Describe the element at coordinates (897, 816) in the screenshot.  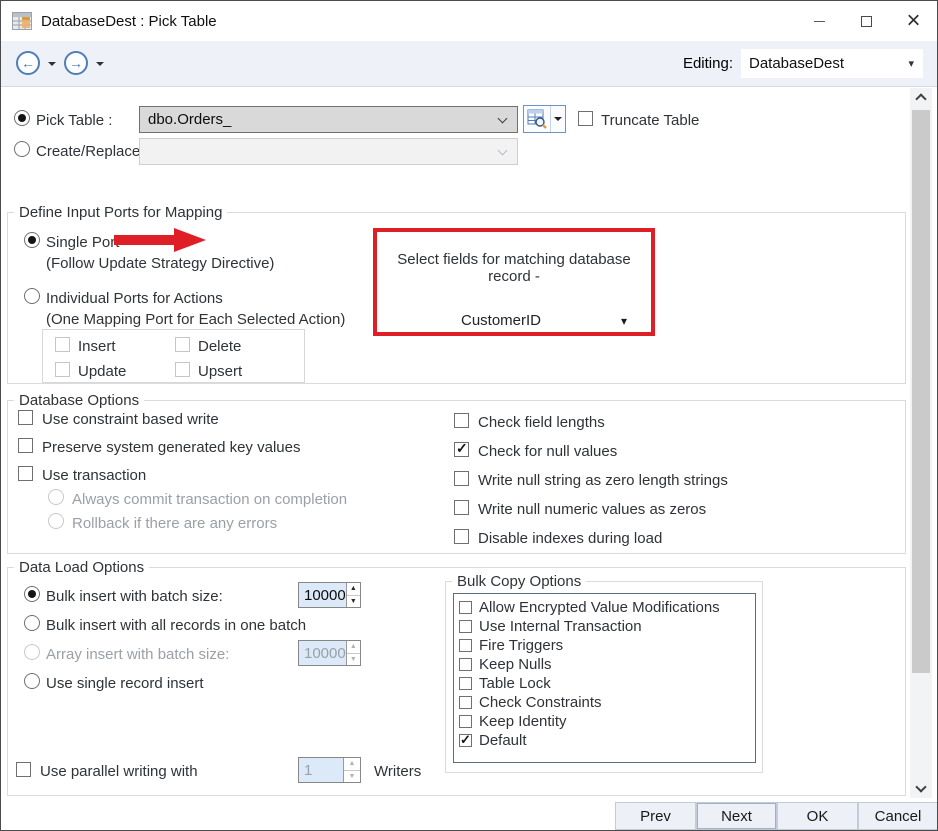
I see `cancel-button: Cancel` at that location.